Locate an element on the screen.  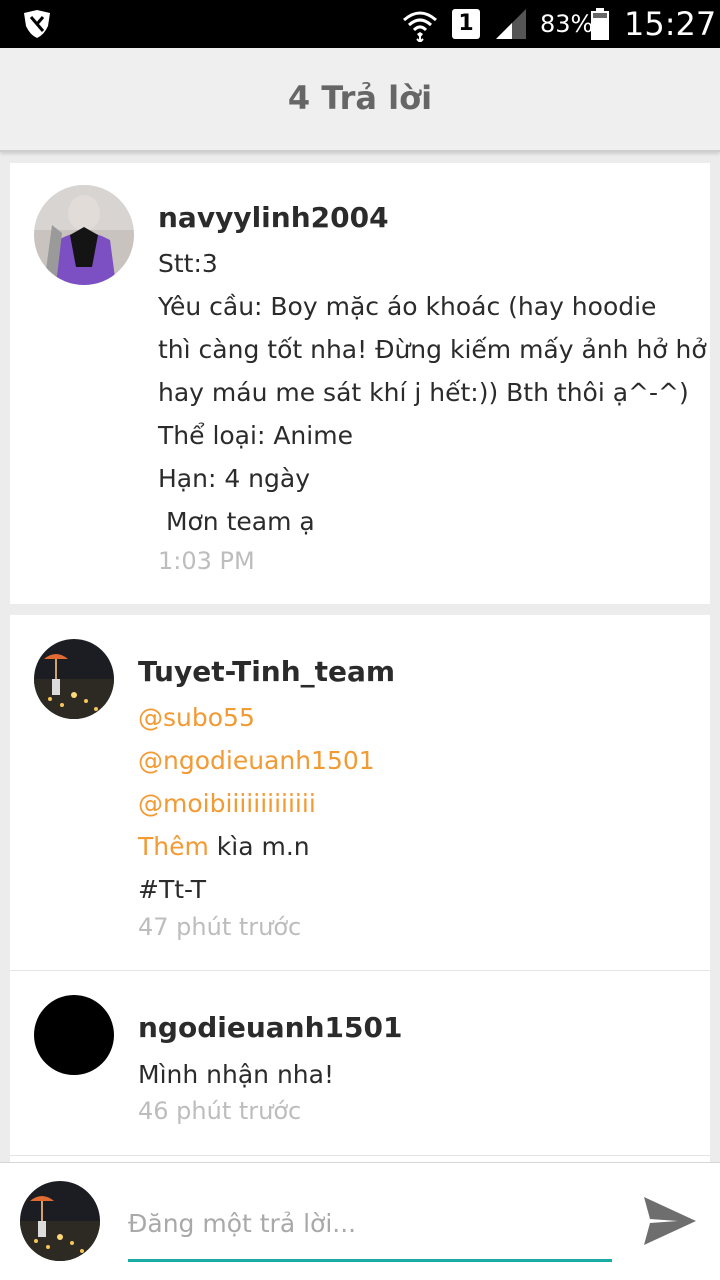
status-bar: 1 83% 15:27 is located at coordinates (360, 24).